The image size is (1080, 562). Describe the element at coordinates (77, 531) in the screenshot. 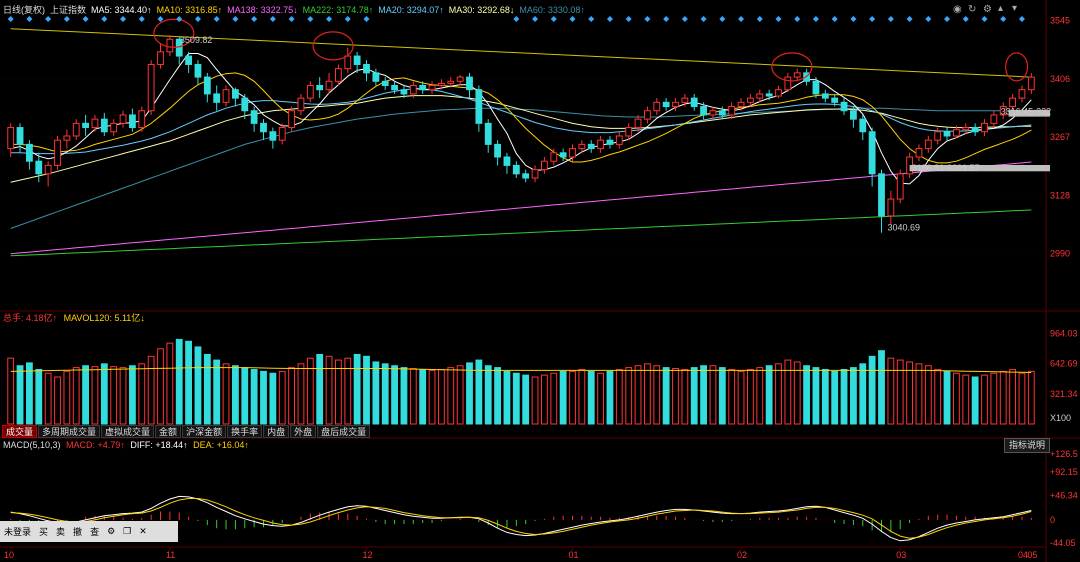

I see `cancel-order-button: 撤` at that location.